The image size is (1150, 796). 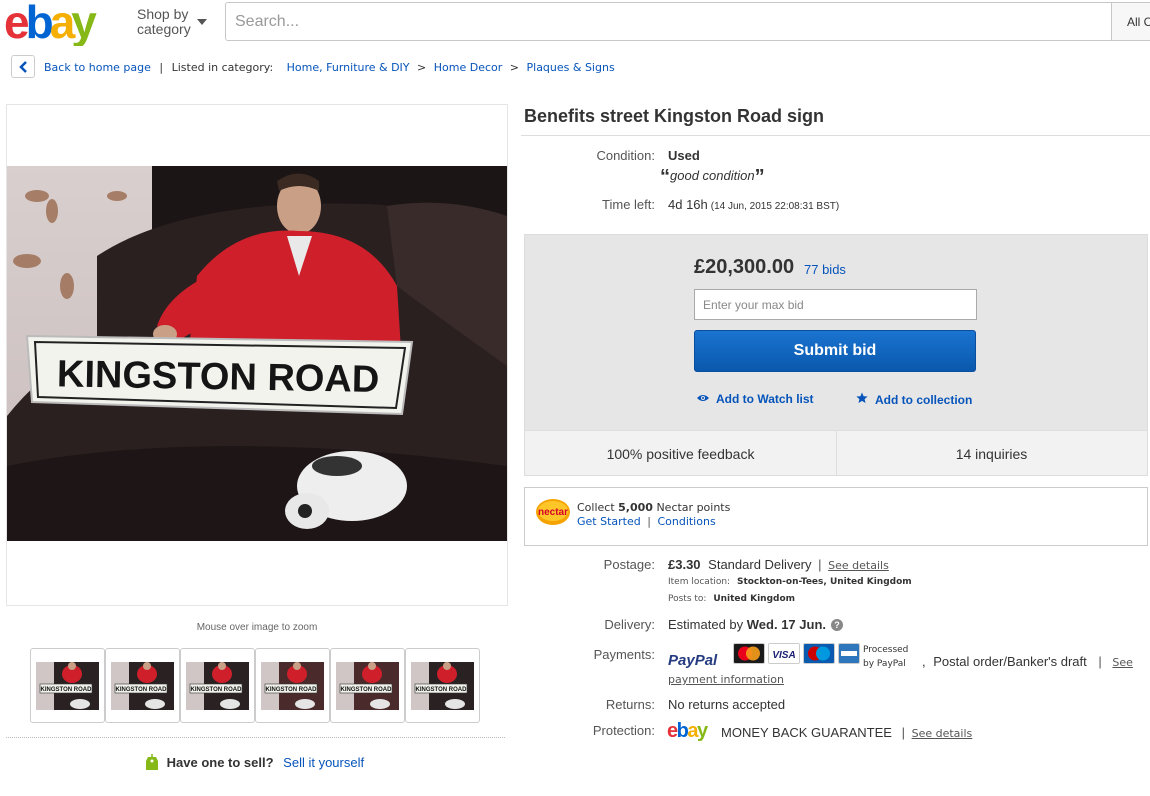 I want to click on thumbnail-2: KINGSTON ROAD, so click(x=142, y=685).